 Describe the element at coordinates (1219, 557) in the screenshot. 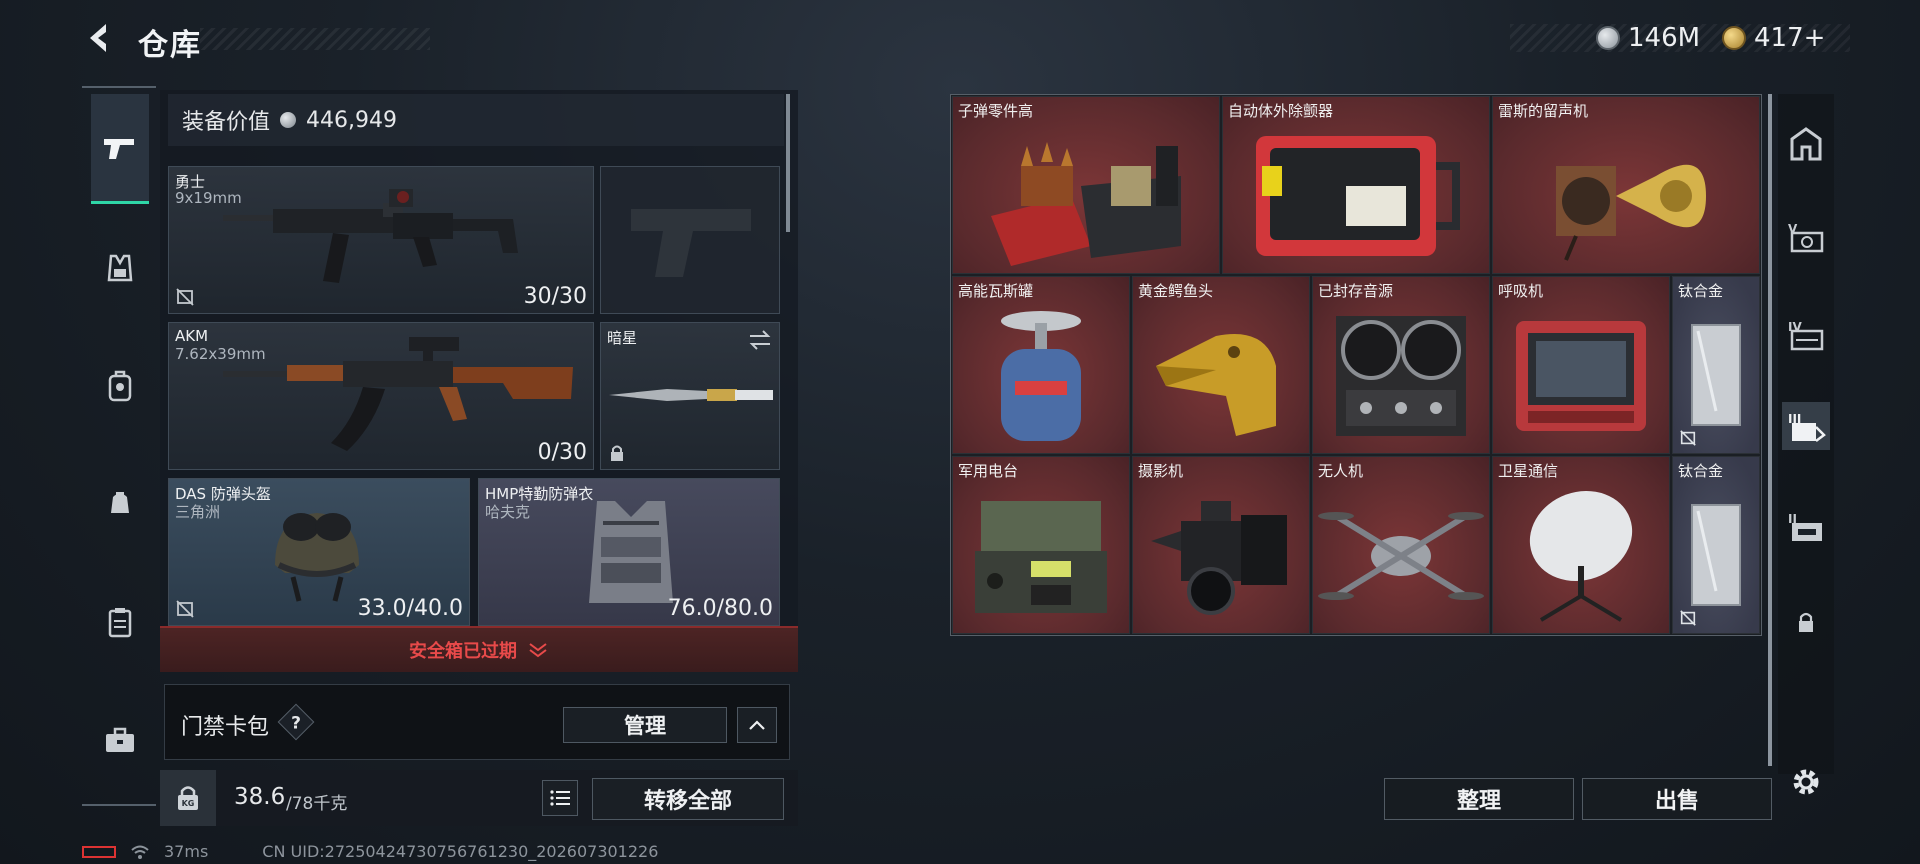

I see `camera-icon` at that location.